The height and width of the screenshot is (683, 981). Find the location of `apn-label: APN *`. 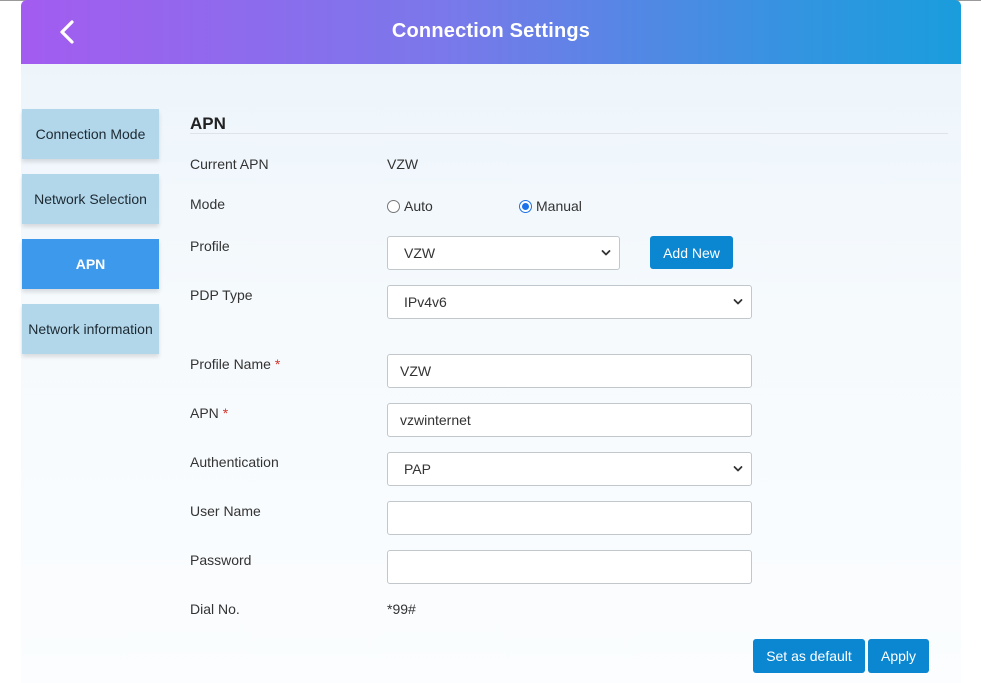

apn-label: APN * is located at coordinates (209, 413).